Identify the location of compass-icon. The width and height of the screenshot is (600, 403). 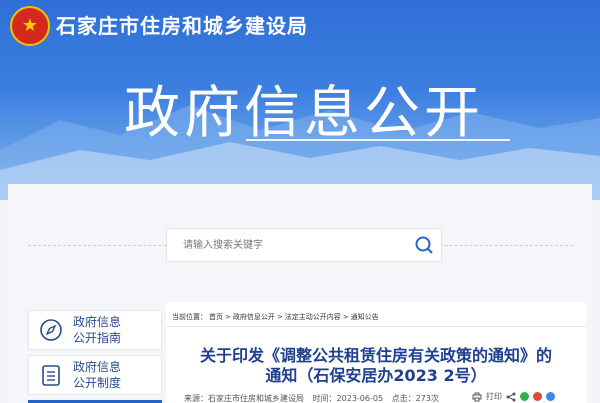
(51, 330).